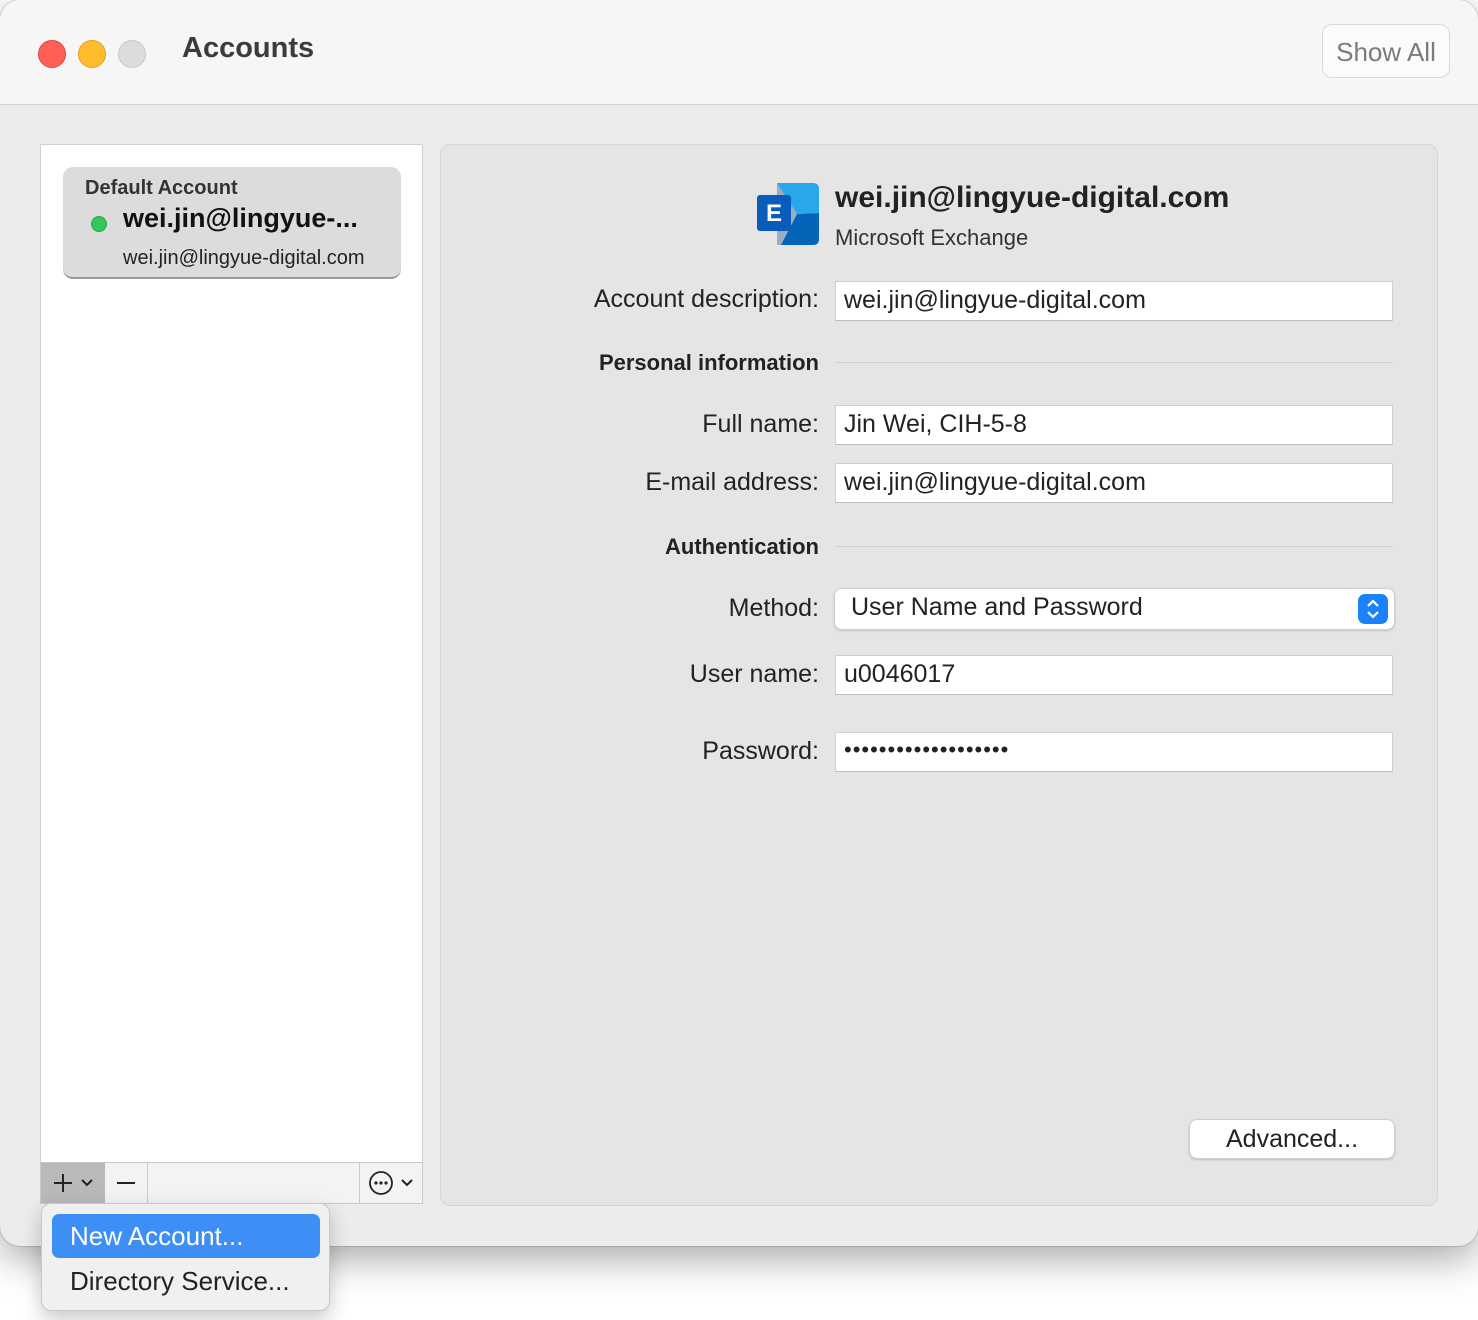 Image resolution: width=1478 pixels, height=1320 pixels. Describe the element at coordinates (708, 362) in the screenshot. I see `personal-information-heading: Personal information` at that location.